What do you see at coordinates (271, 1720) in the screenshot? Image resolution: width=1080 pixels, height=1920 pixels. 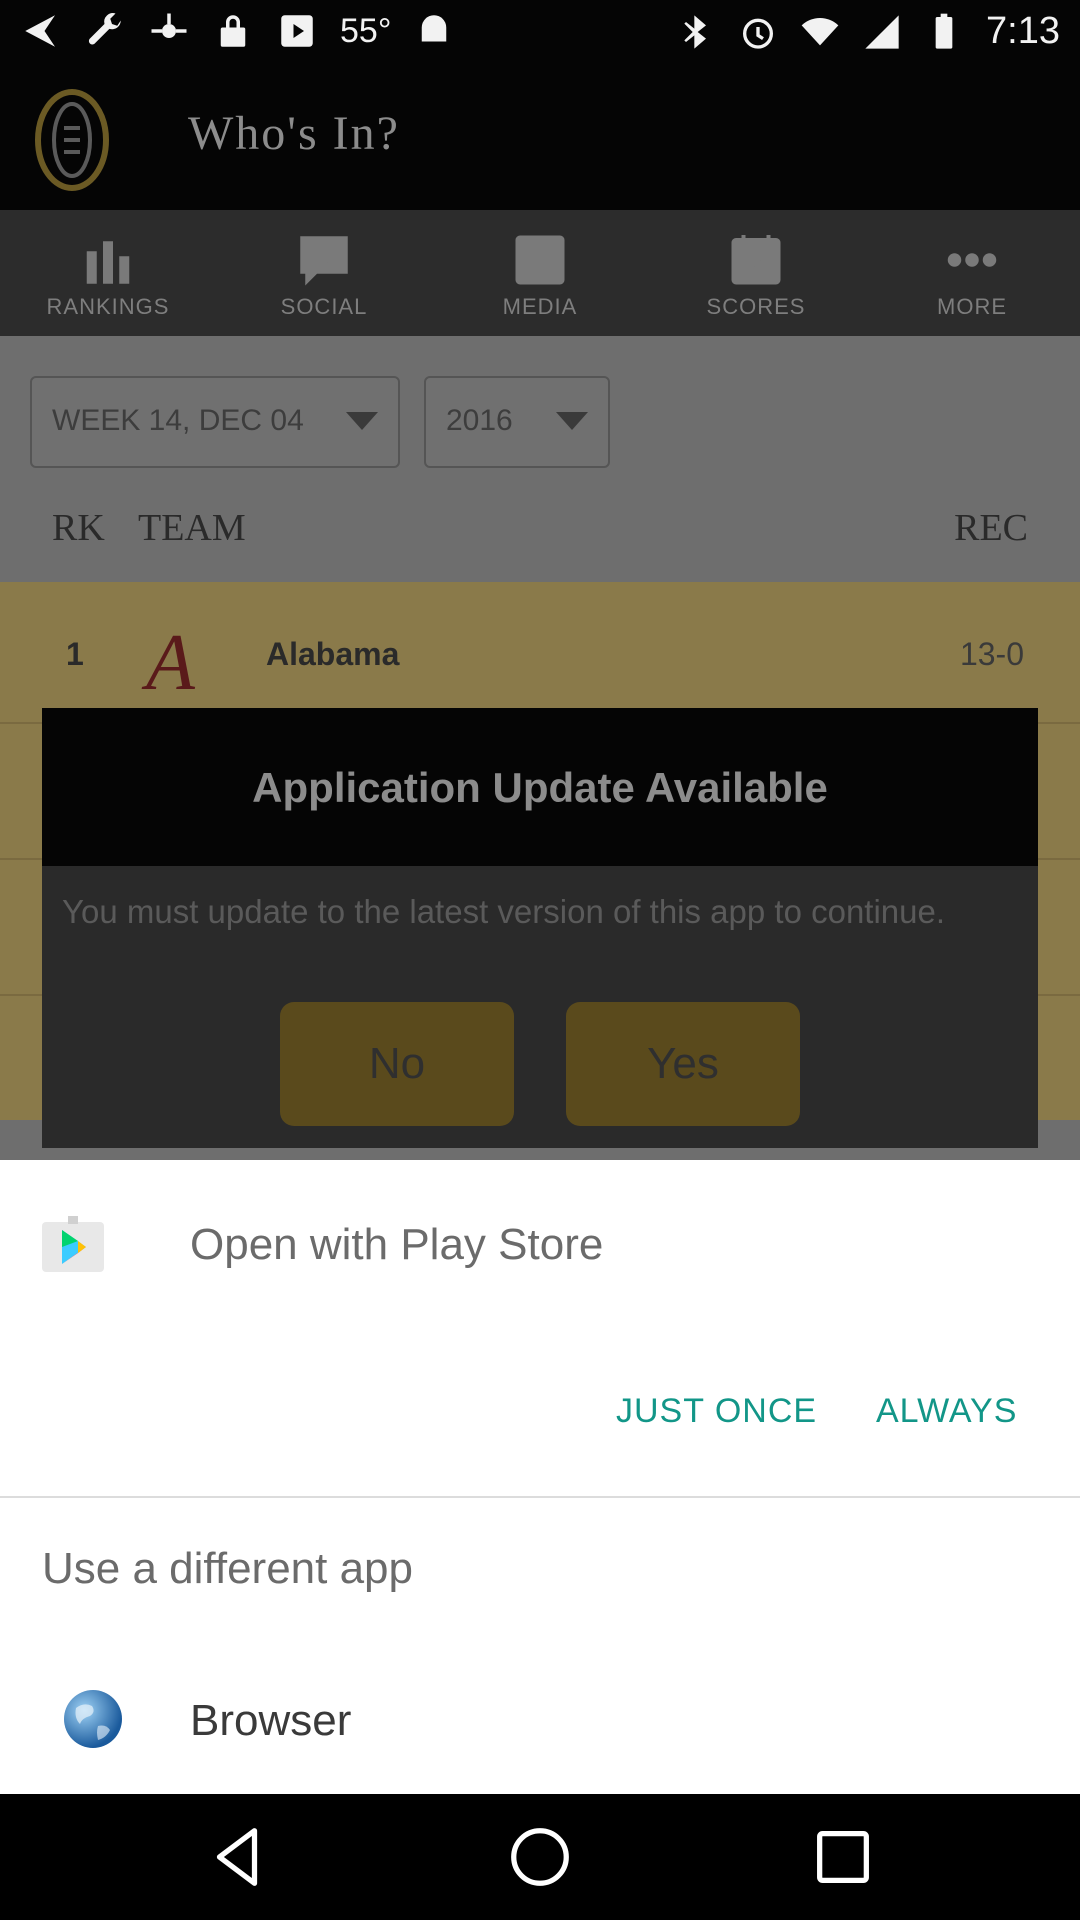 I see `browser-label: Browser` at bounding box center [271, 1720].